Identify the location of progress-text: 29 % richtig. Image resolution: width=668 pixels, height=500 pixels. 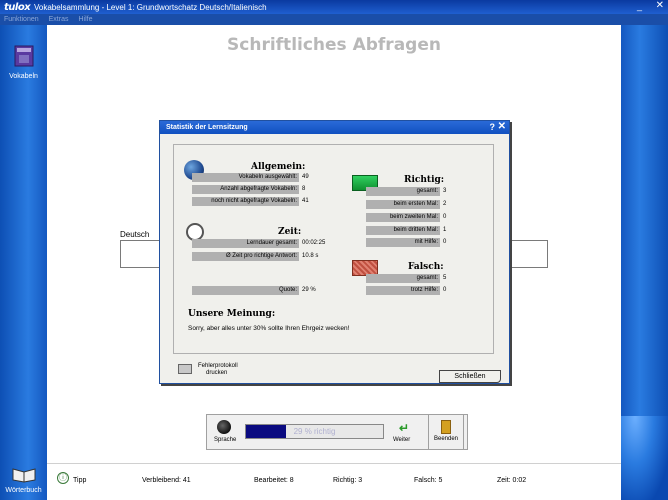
(314, 431).